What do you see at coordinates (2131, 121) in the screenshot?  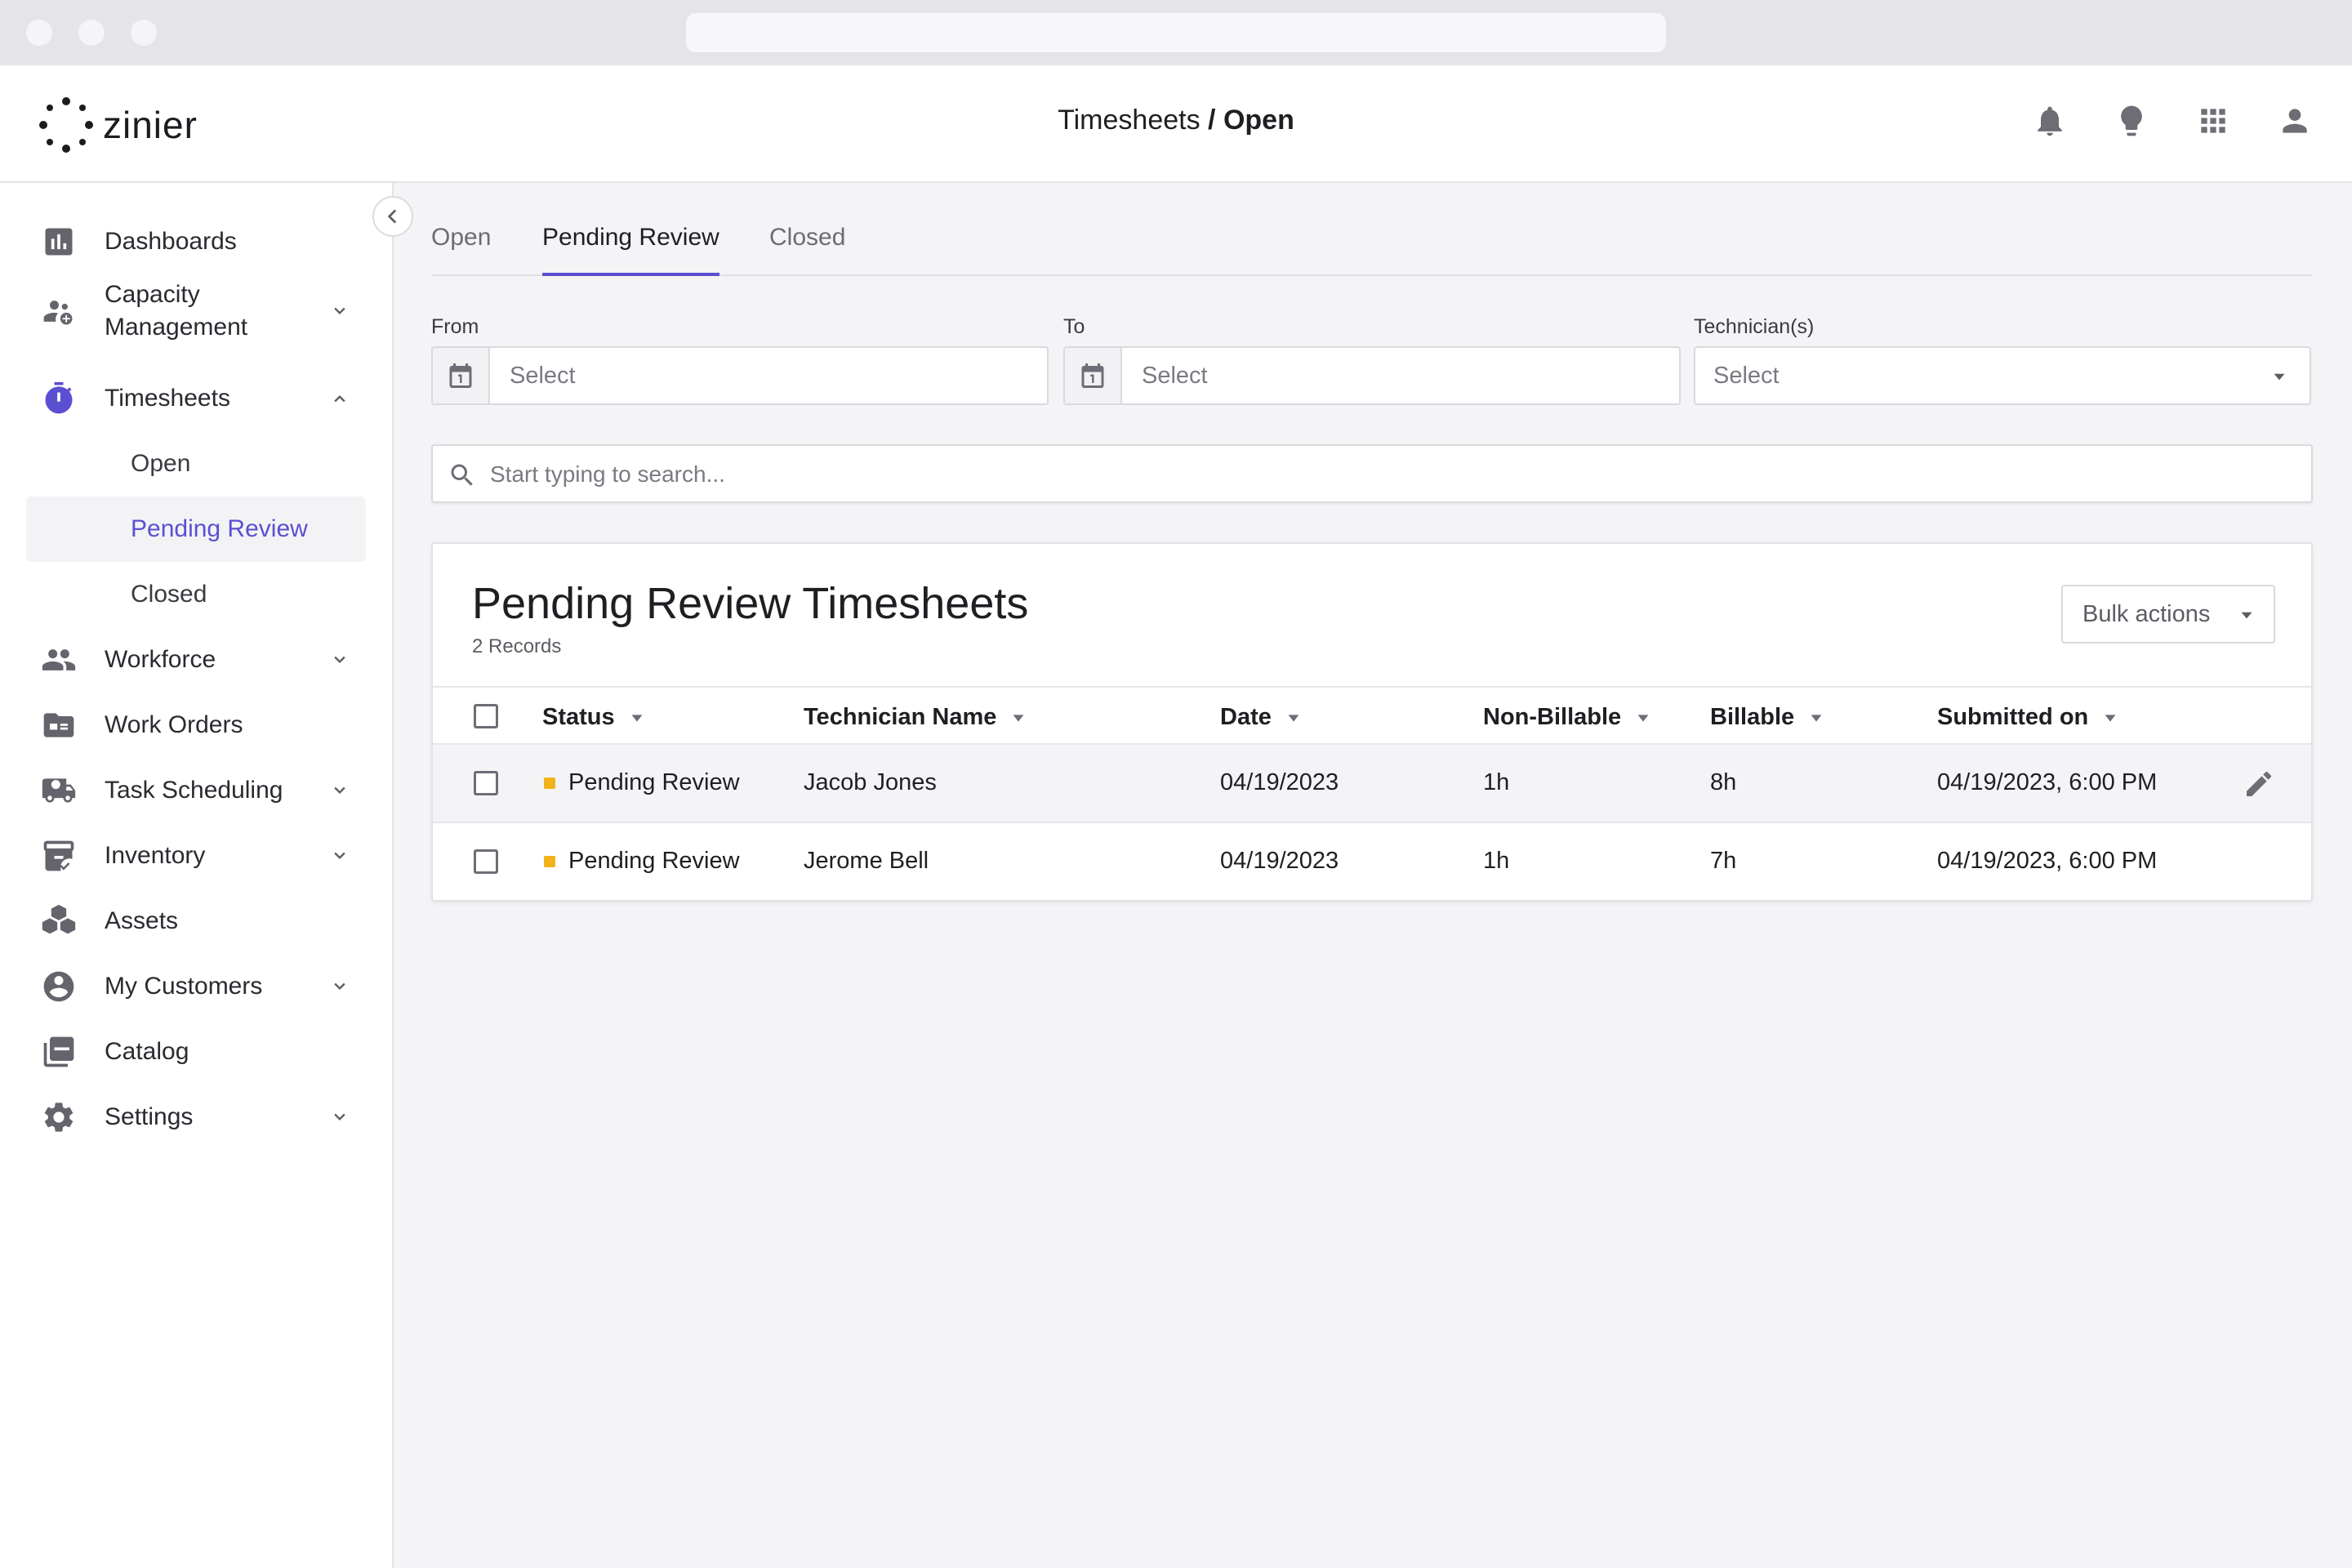 I see `lightbulb-icon` at bounding box center [2131, 121].